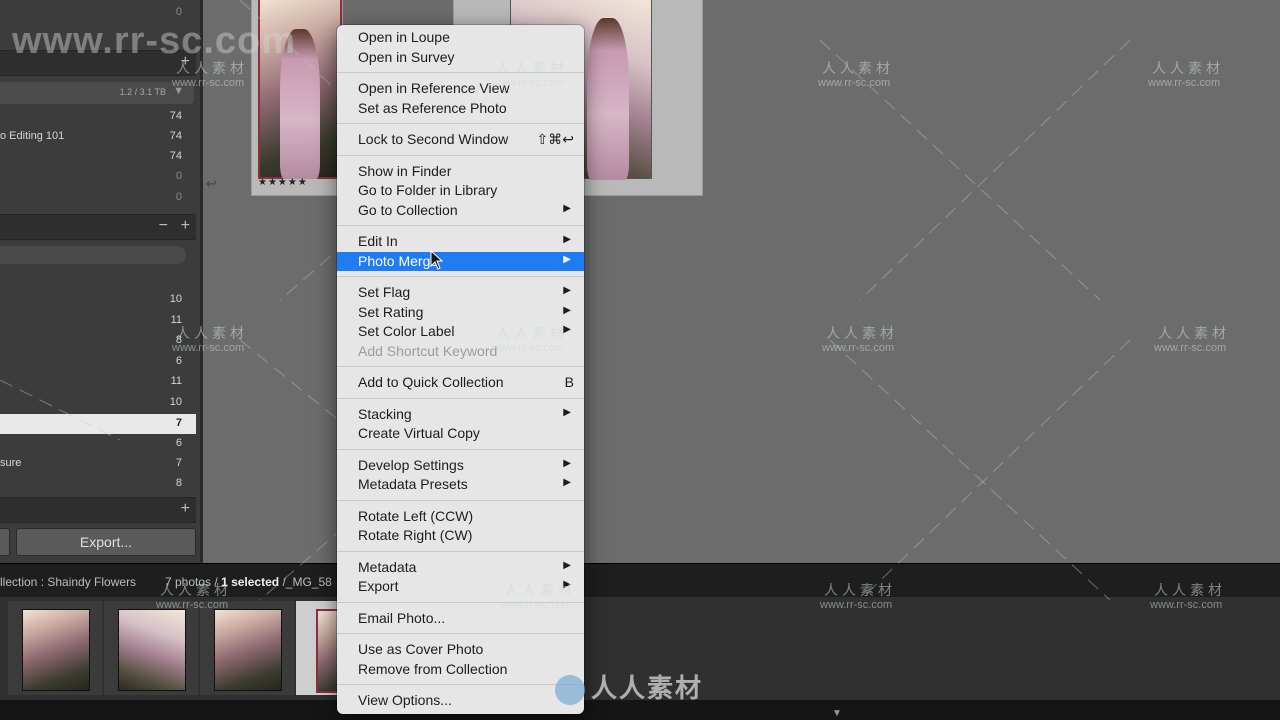 The image size is (1280, 720). I want to click on menu-item-label: Edit In, so click(378, 241).